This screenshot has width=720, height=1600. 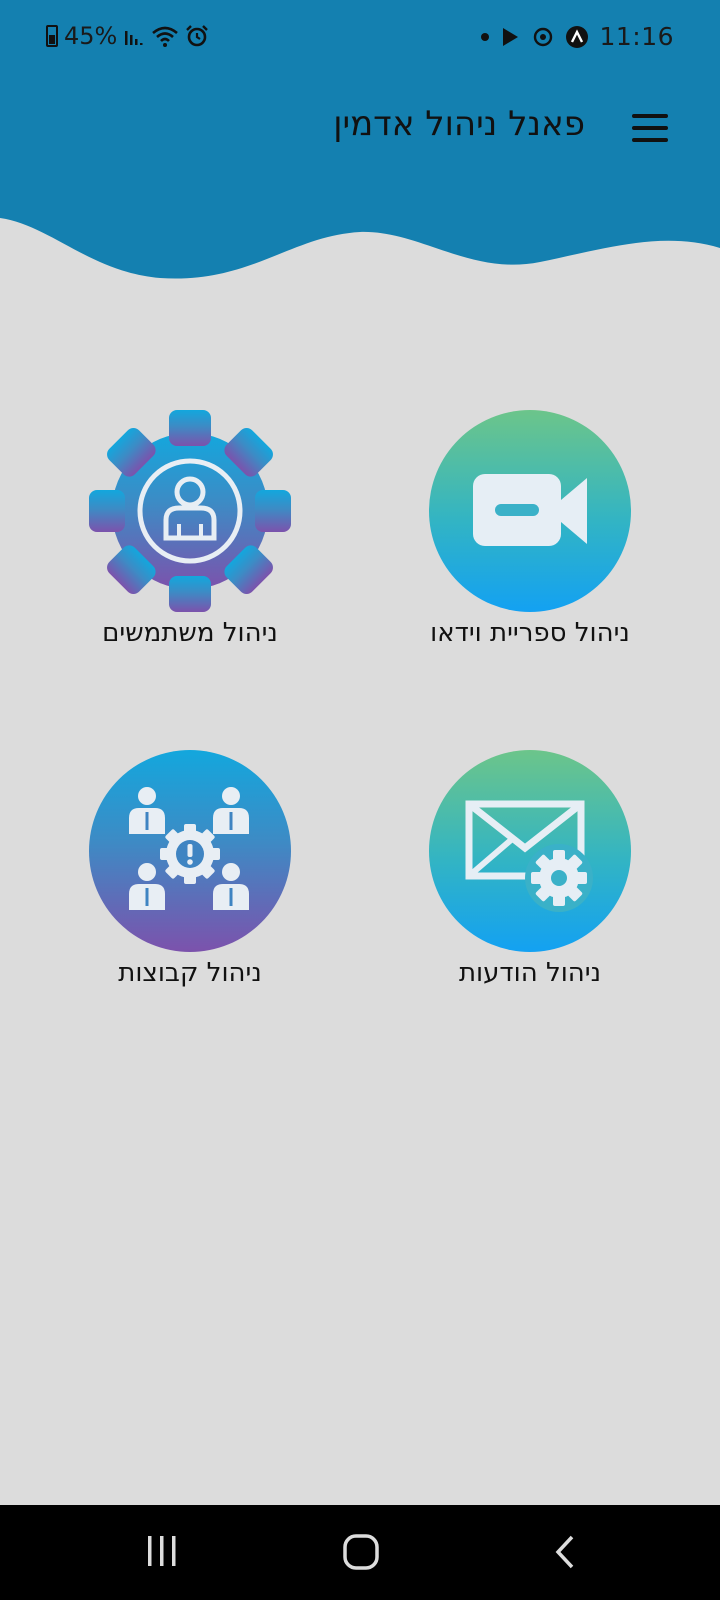 What do you see at coordinates (485, 36) in the screenshot?
I see `notification-dot-icon` at bounding box center [485, 36].